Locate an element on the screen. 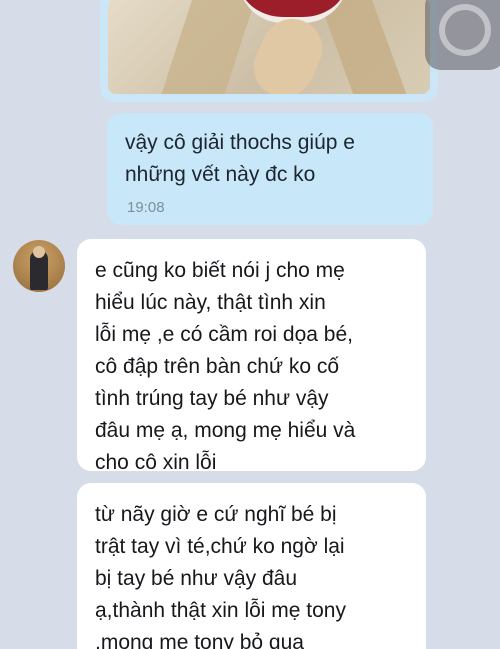 The image size is (500, 649). photo-shadow-left is located at coordinates (208, 47).